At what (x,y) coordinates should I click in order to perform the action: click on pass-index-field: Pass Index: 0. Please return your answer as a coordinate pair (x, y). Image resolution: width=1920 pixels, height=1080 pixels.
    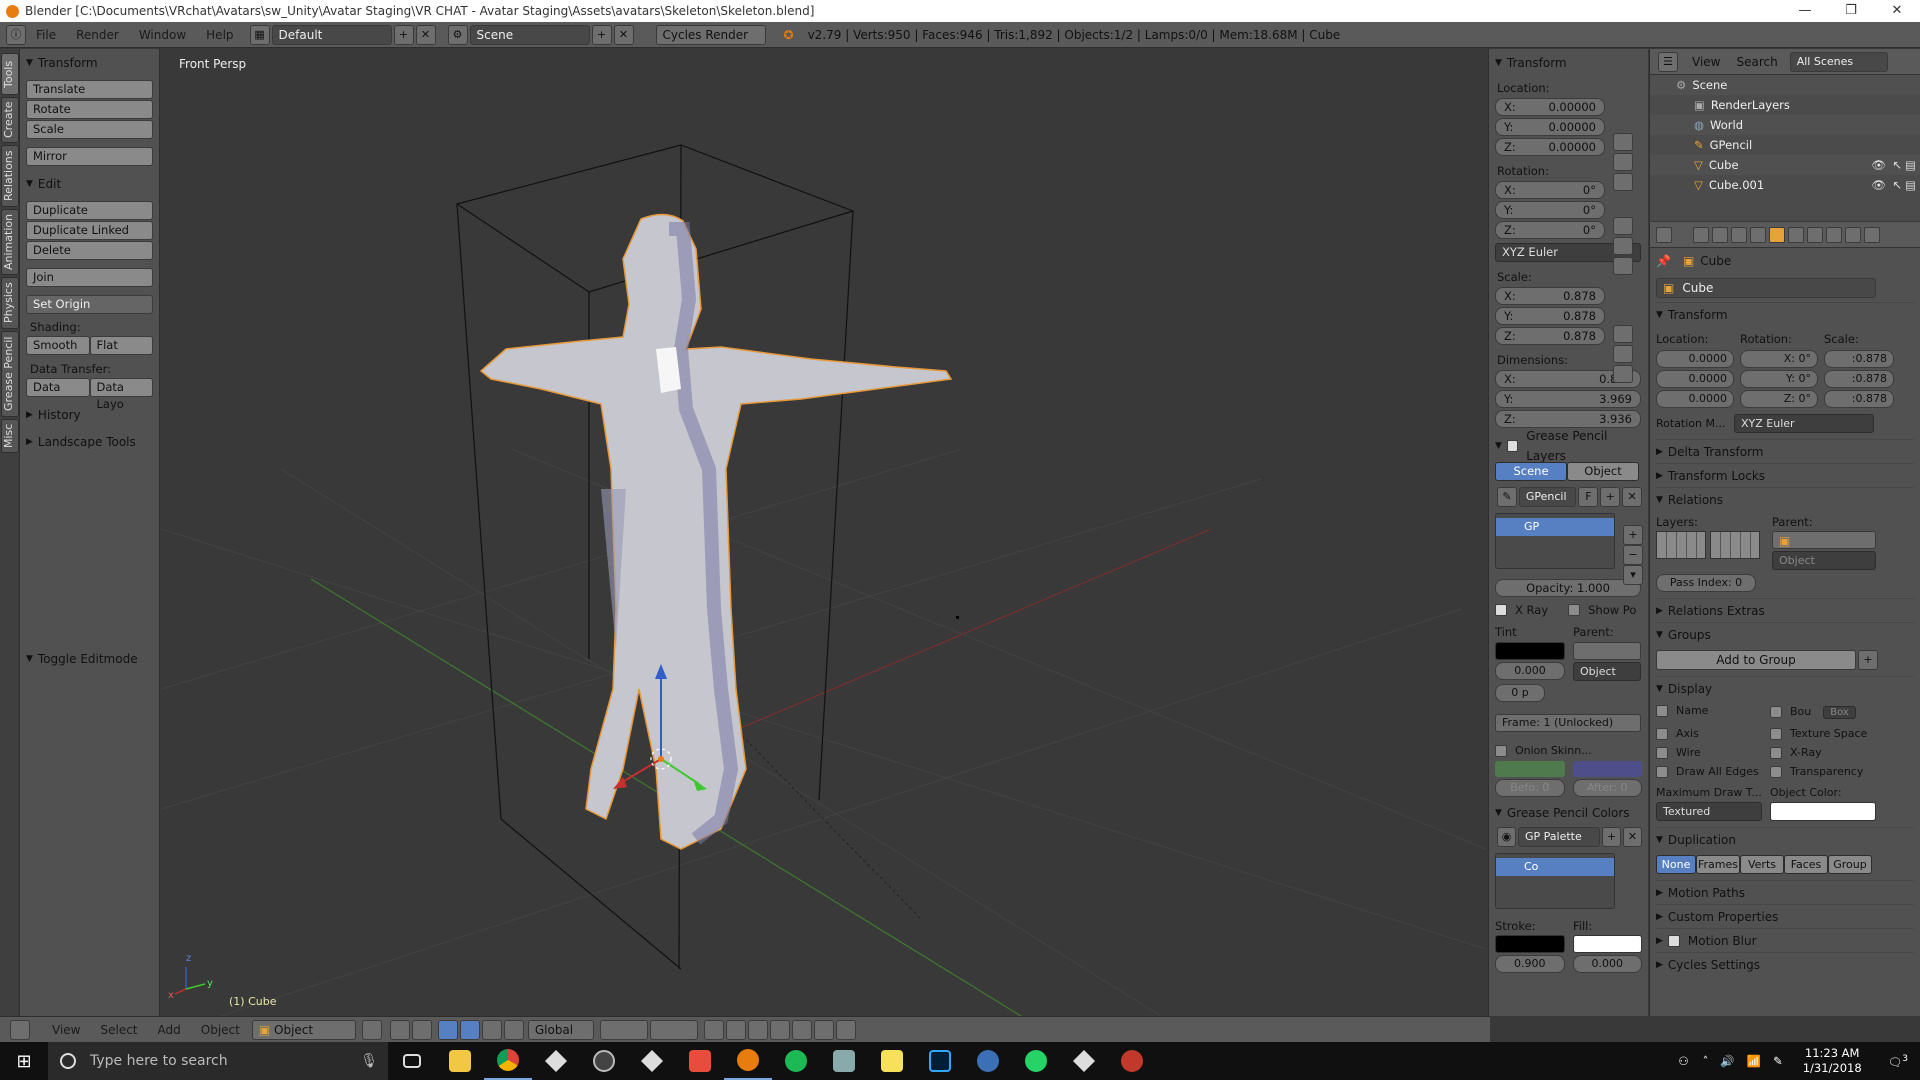
    Looking at the image, I should click on (1706, 583).